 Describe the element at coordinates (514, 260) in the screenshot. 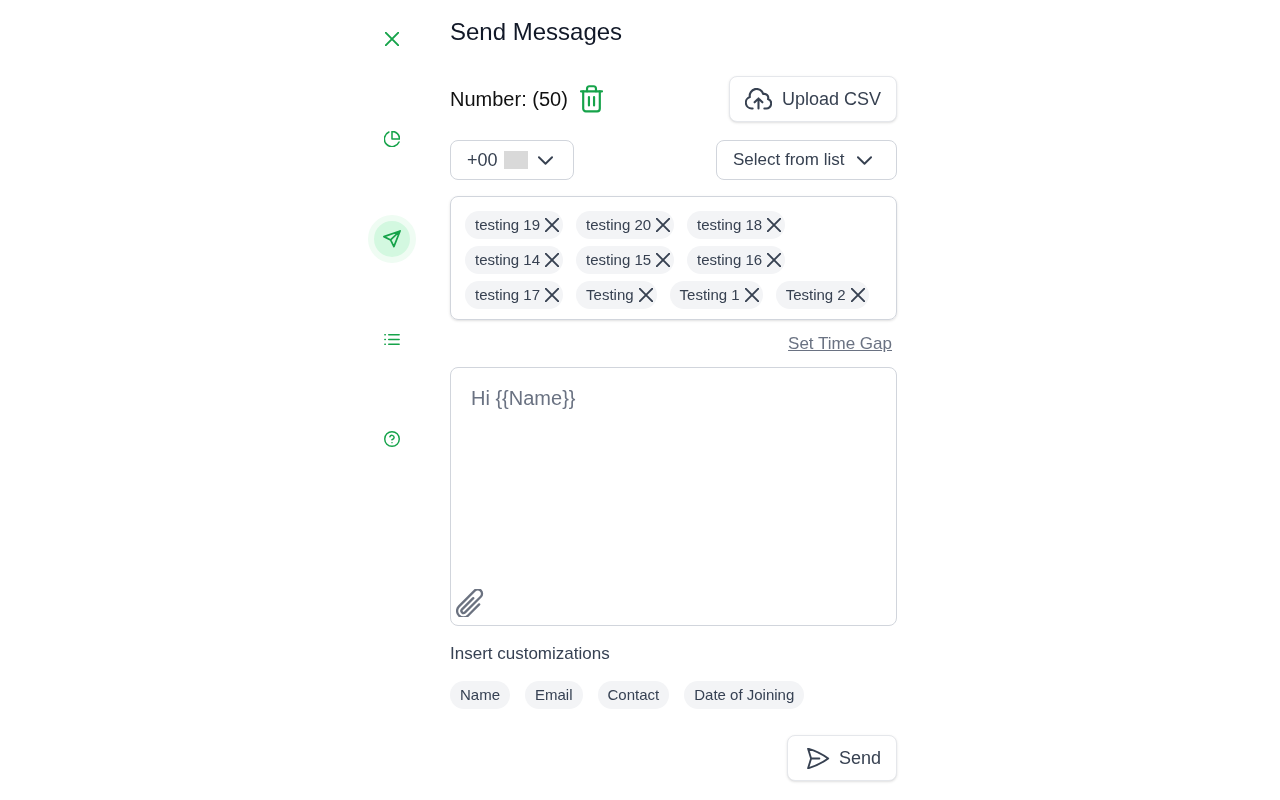

I see `recipient-tag: testing 14` at that location.